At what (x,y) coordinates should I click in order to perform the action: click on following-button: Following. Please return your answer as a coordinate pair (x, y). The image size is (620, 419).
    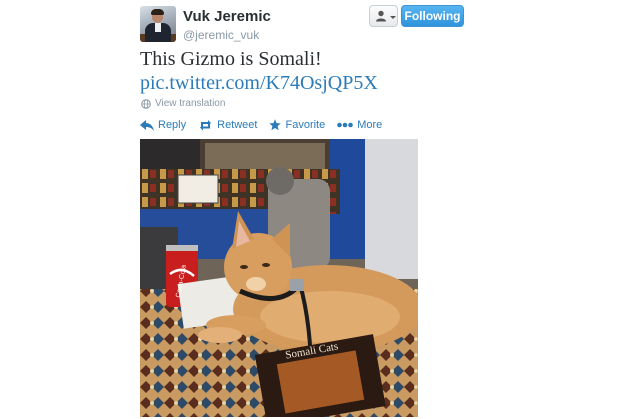
    Looking at the image, I should click on (432, 16).